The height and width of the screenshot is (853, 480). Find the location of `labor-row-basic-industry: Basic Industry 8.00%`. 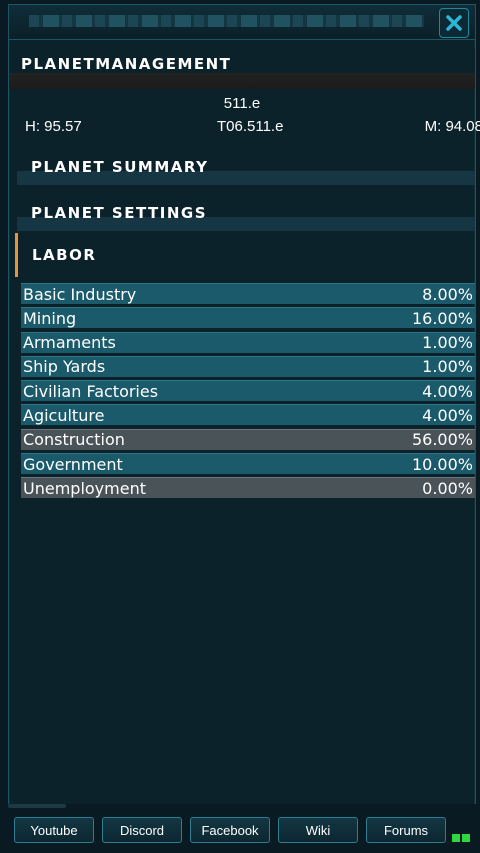

labor-row-basic-industry: Basic Industry 8.00% is located at coordinates (248, 293).